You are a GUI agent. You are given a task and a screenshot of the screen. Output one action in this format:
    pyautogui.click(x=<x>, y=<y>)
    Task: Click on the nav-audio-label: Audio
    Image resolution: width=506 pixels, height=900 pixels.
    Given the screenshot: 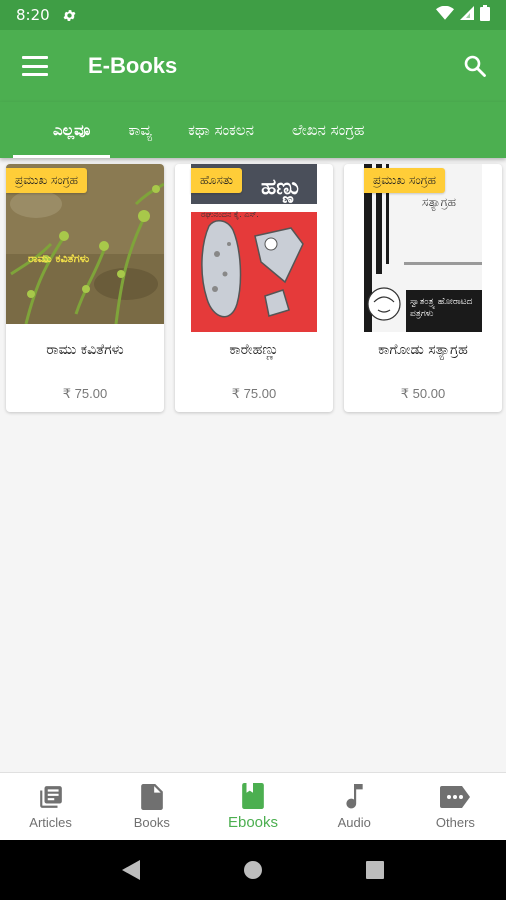 What is the action you would take?
    pyautogui.click(x=354, y=822)
    